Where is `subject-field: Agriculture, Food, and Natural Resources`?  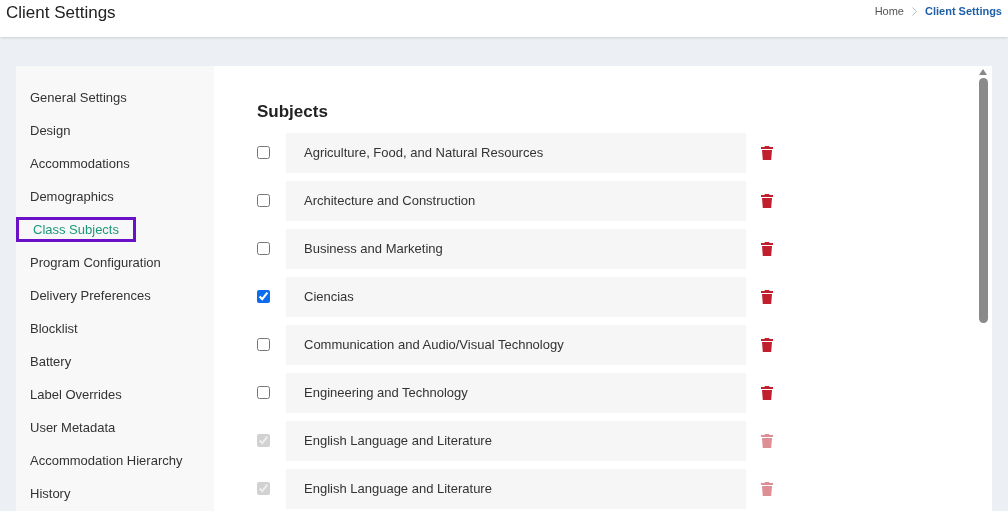
subject-field: Agriculture, Food, and Natural Resources is located at coordinates (516, 152).